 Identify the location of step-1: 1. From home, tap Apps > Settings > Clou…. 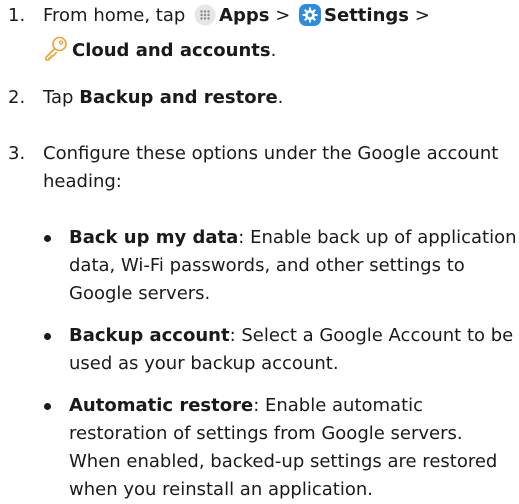
(260, 36).